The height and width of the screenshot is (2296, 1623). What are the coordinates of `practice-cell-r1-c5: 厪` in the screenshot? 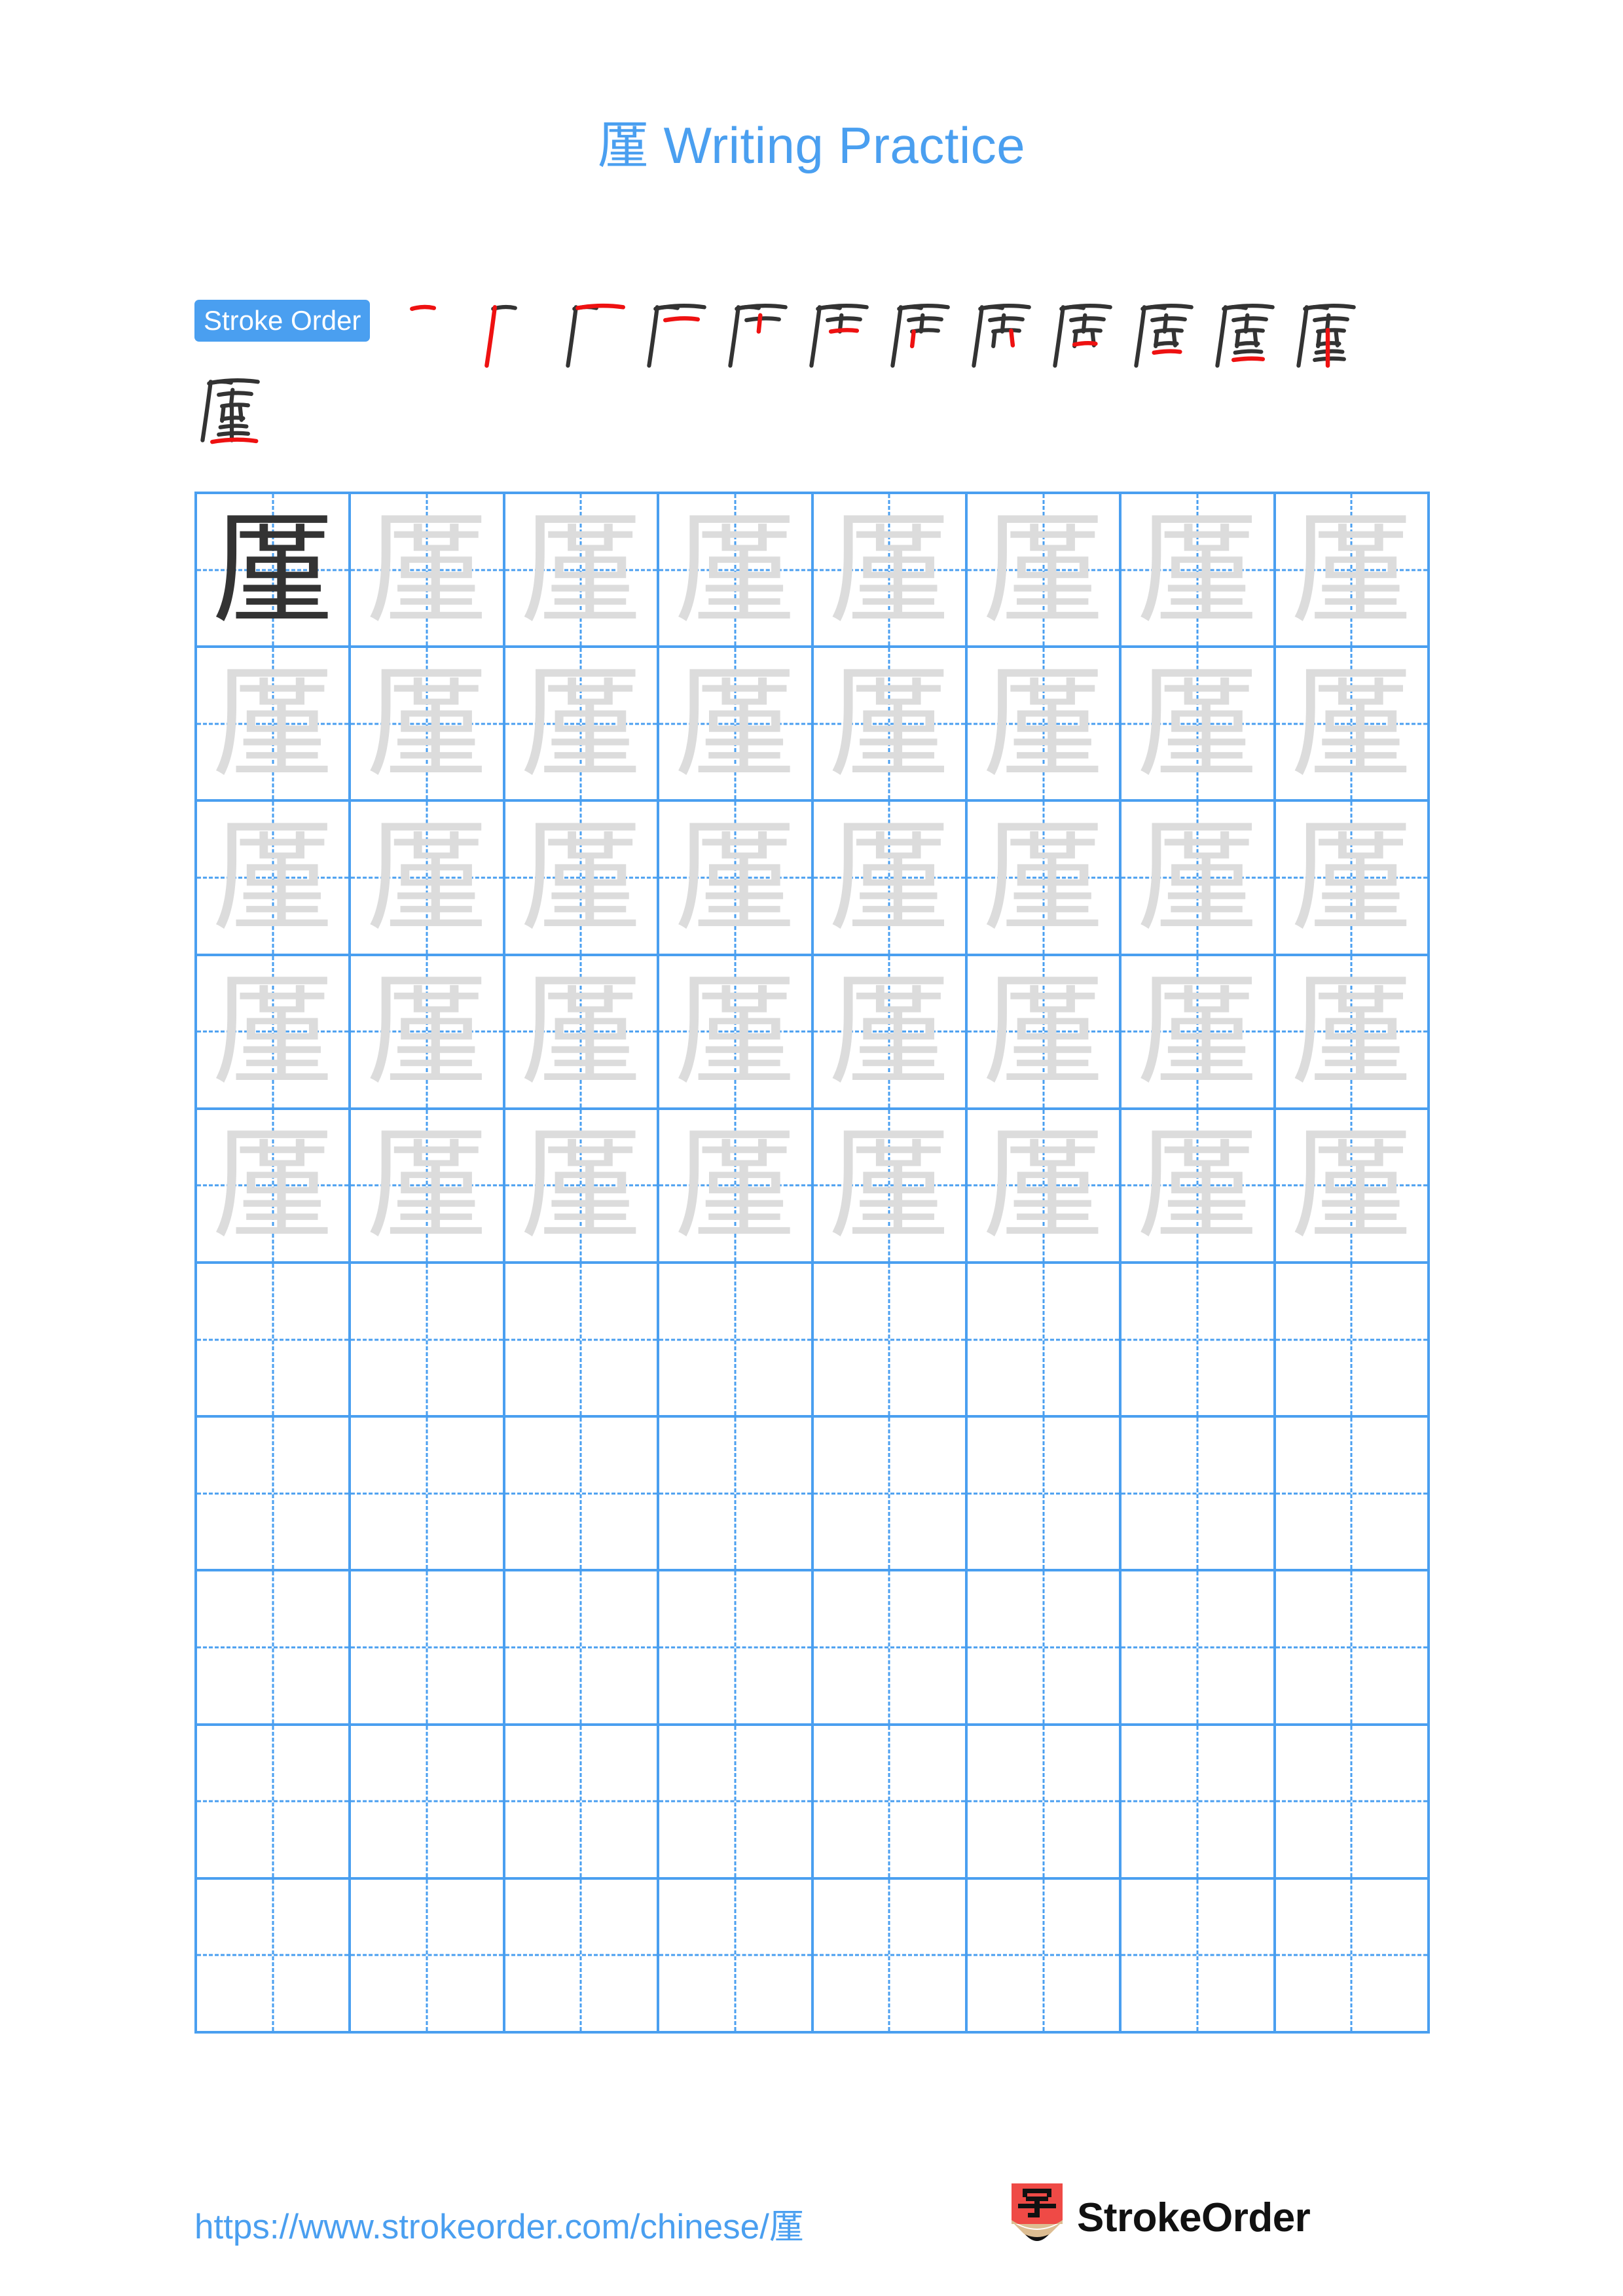 It's located at (890, 571).